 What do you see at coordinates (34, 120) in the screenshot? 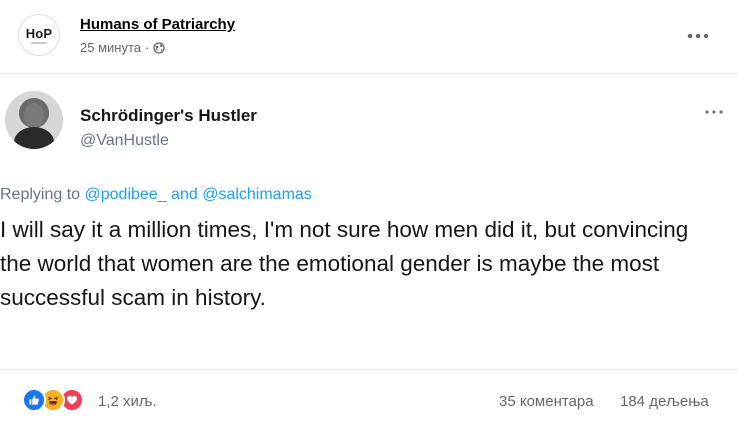
I see `tweet-author-avatar` at bounding box center [34, 120].